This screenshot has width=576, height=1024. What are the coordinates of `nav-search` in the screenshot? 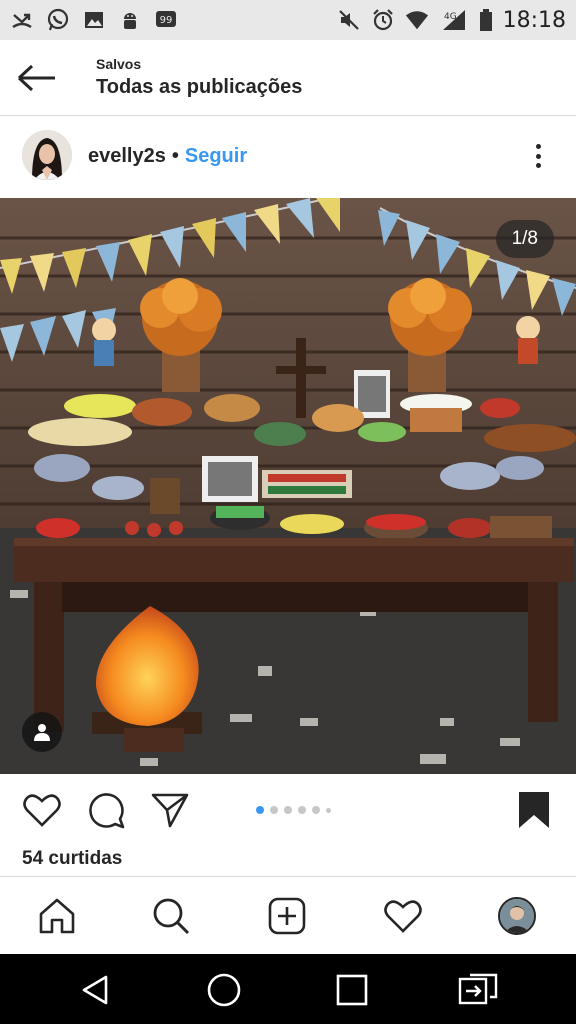 It's located at (171, 916).